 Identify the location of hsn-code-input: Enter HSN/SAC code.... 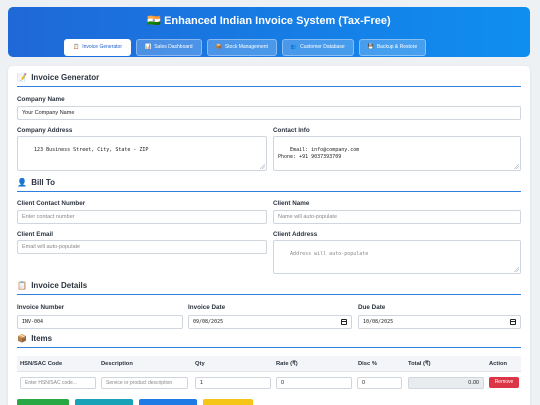
(58, 383).